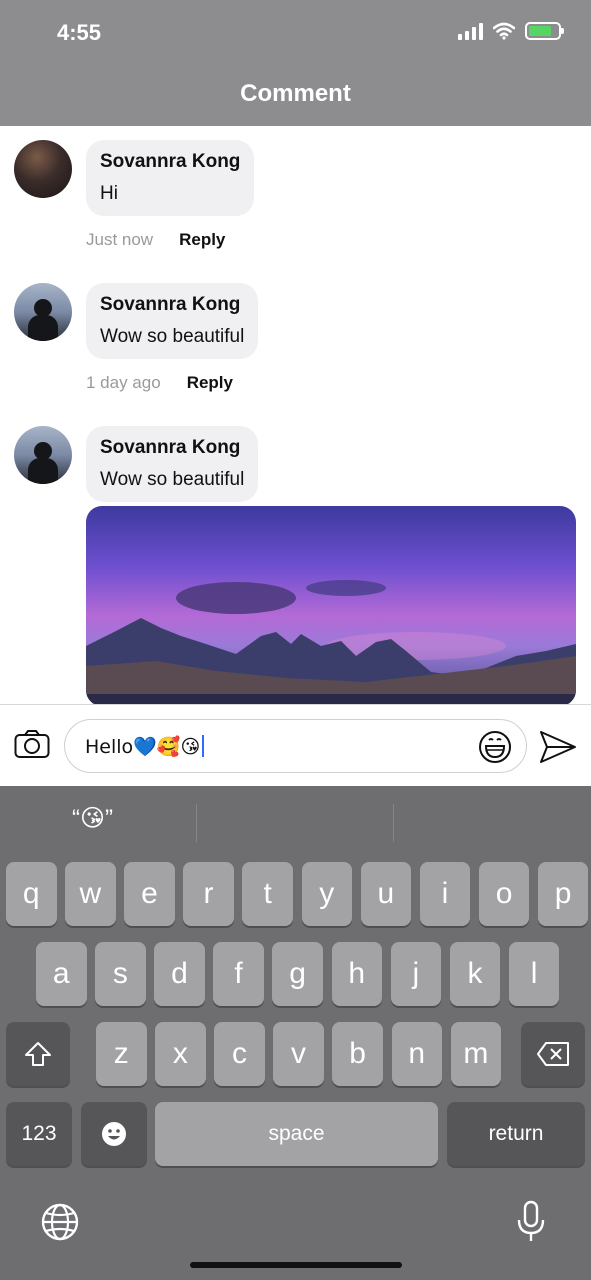 The width and height of the screenshot is (591, 1280). I want to click on backspace-icon, so click(553, 1054).